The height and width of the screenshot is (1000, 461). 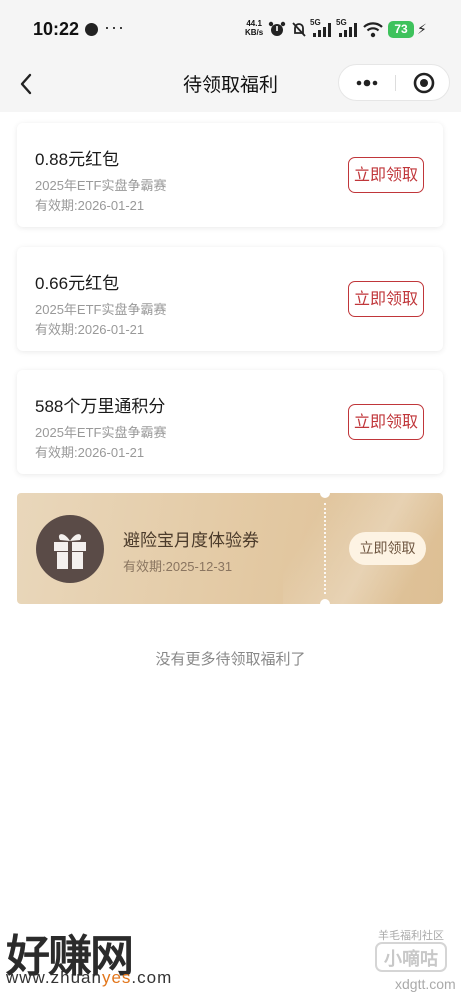 What do you see at coordinates (70, 551) in the screenshot?
I see `gift-icon` at bounding box center [70, 551].